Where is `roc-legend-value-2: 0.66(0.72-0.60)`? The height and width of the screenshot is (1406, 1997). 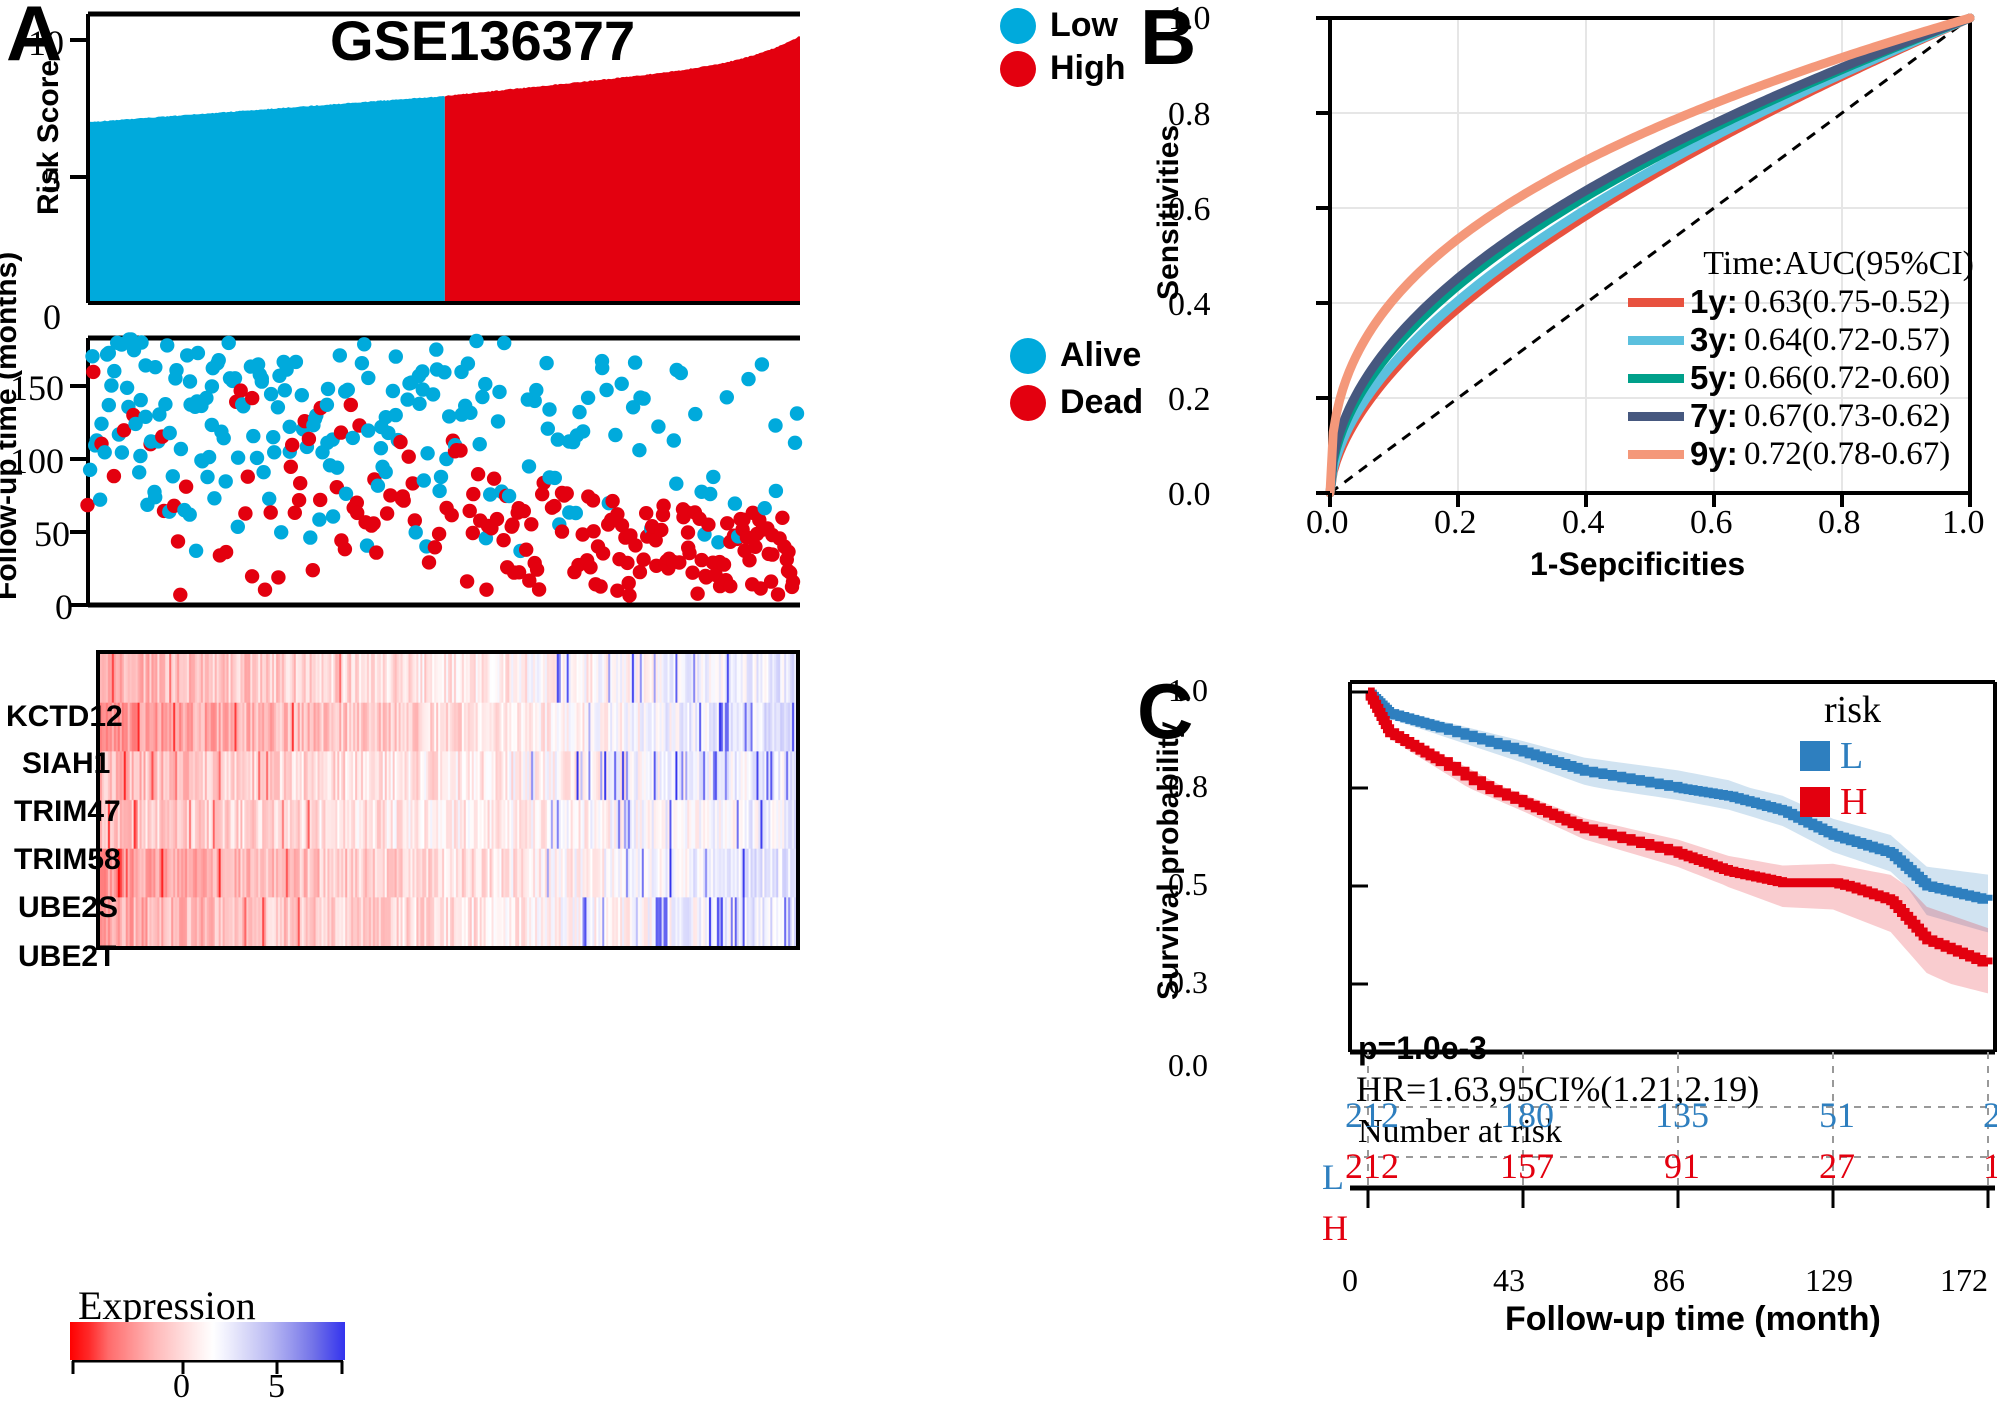
roc-legend-value-2: 0.66(0.72-0.60) is located at coordinates (1847, 377).